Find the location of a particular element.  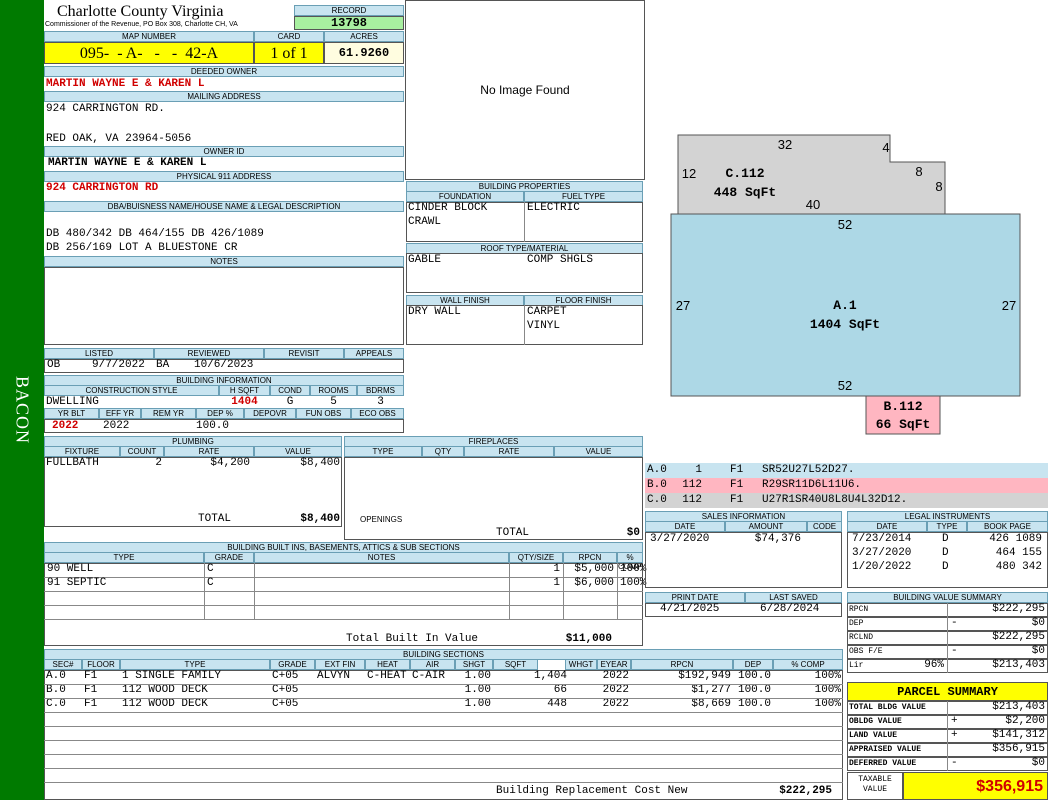

openings-label: OPENINGS is located at coordinates (381, 519).